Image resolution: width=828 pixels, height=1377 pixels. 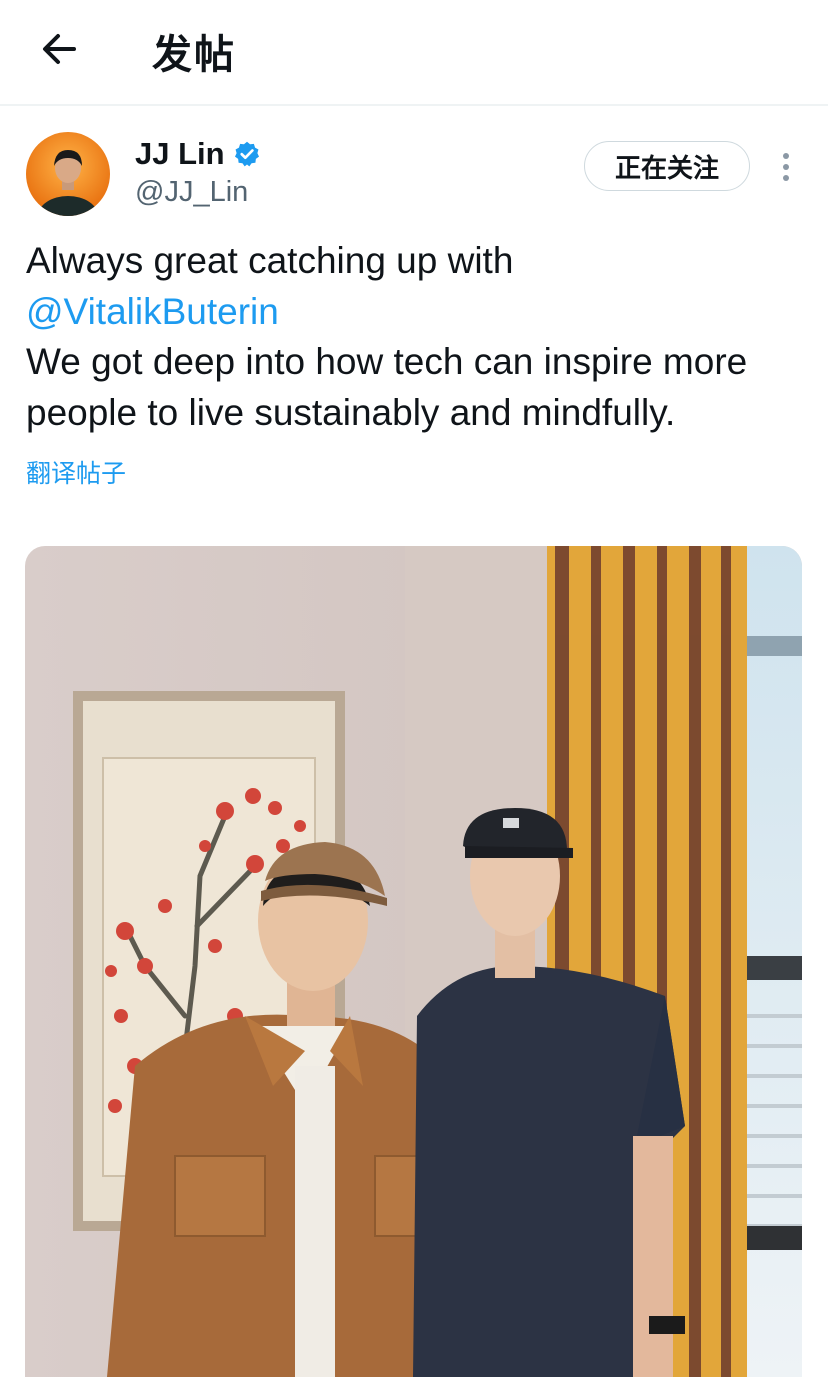 What do you see at coordinates (270, 260) in the screenshot?
I see `post-line-1: Always great catching up with` at bounding box center [270, 260].